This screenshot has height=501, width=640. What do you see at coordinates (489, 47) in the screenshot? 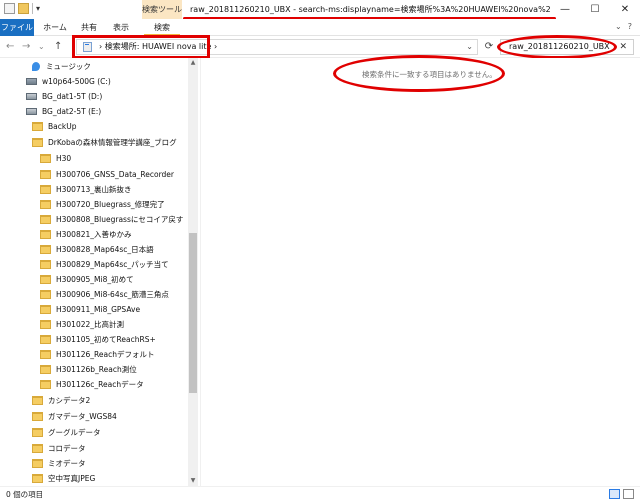
I see `refresh-button: ⟳` at bounding box center [489, 47].